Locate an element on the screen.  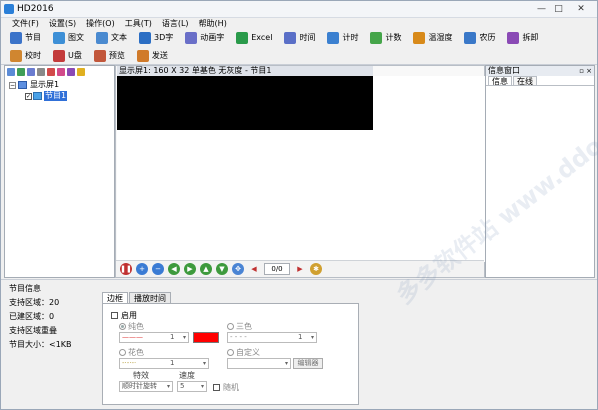
toolbar-button-label: 农历 is located at coordinates (487, 37).